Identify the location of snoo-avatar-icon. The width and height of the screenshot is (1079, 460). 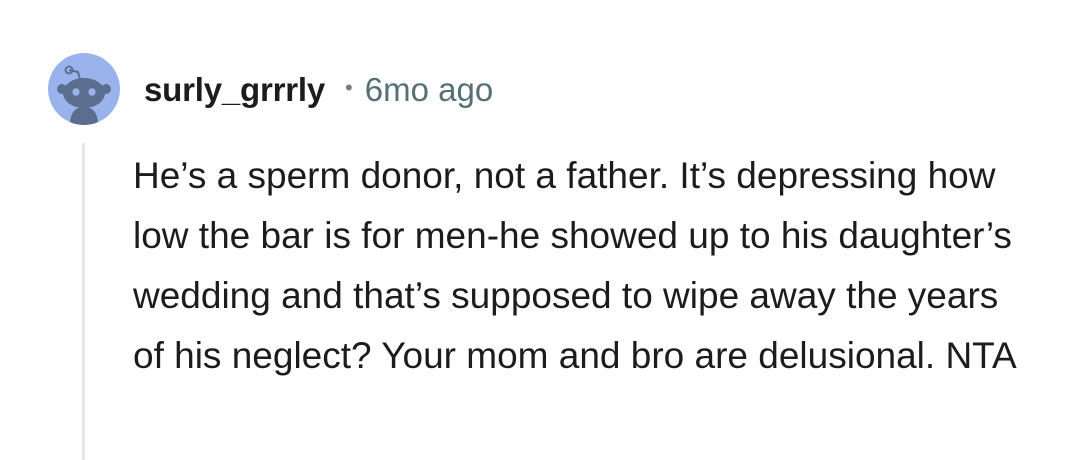
(84, 95).